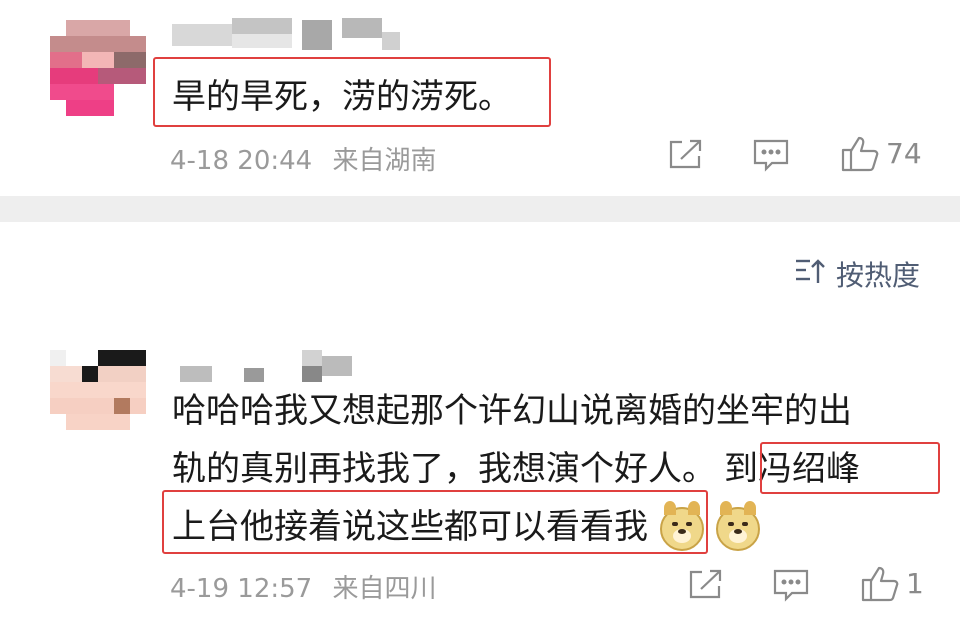 This screenshot has width=960, height=620. I want to click on like-count: 1, so click(915, 583).